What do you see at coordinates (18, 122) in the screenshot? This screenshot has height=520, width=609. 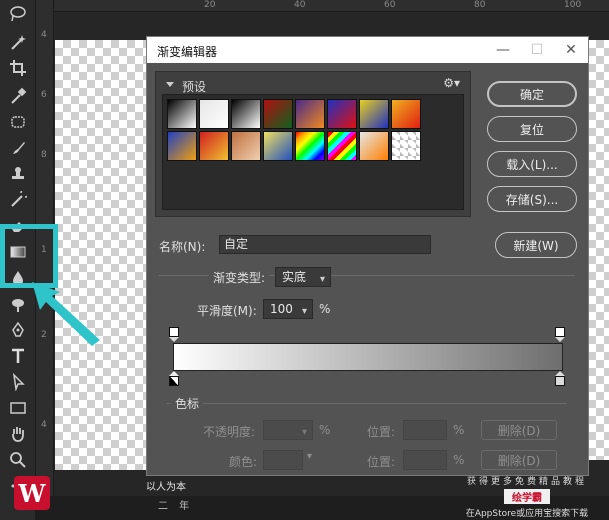 I see `spot-healing-icon` at bounding box center [18, 122].